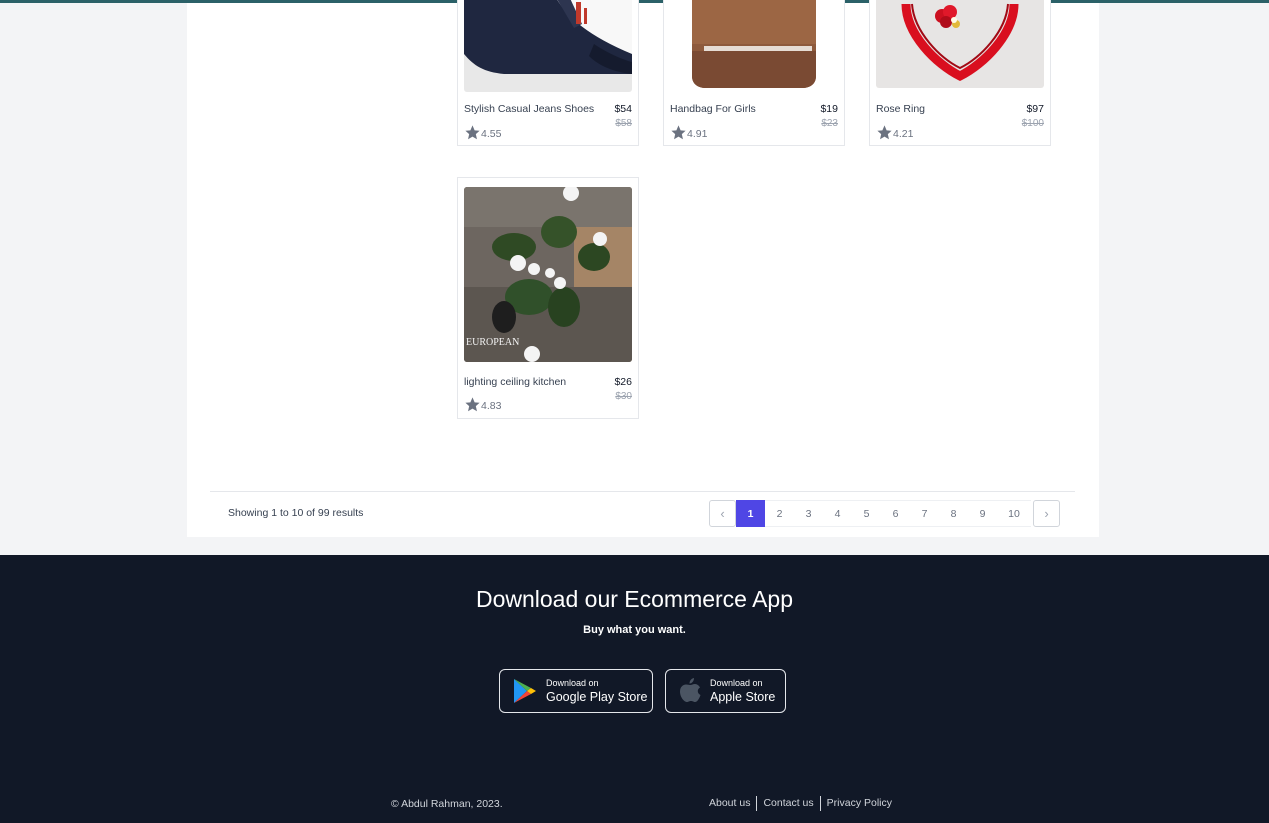 The width and height of the screenshot is (1269, 823). Describe the element at coordinates (953, 513) in the screenshot. I see `page-8: 8` at that location.